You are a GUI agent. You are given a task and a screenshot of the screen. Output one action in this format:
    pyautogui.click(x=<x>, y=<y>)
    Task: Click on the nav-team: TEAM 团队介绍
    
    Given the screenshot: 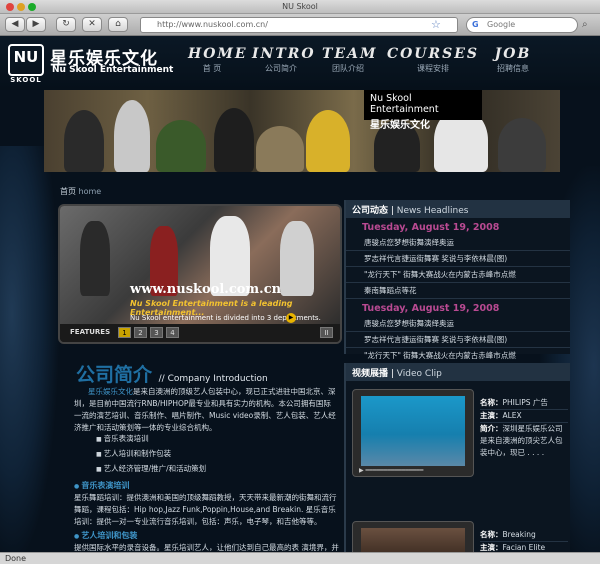 What is the action you would take?
    pyautogui.click(x=350, y=60)
    